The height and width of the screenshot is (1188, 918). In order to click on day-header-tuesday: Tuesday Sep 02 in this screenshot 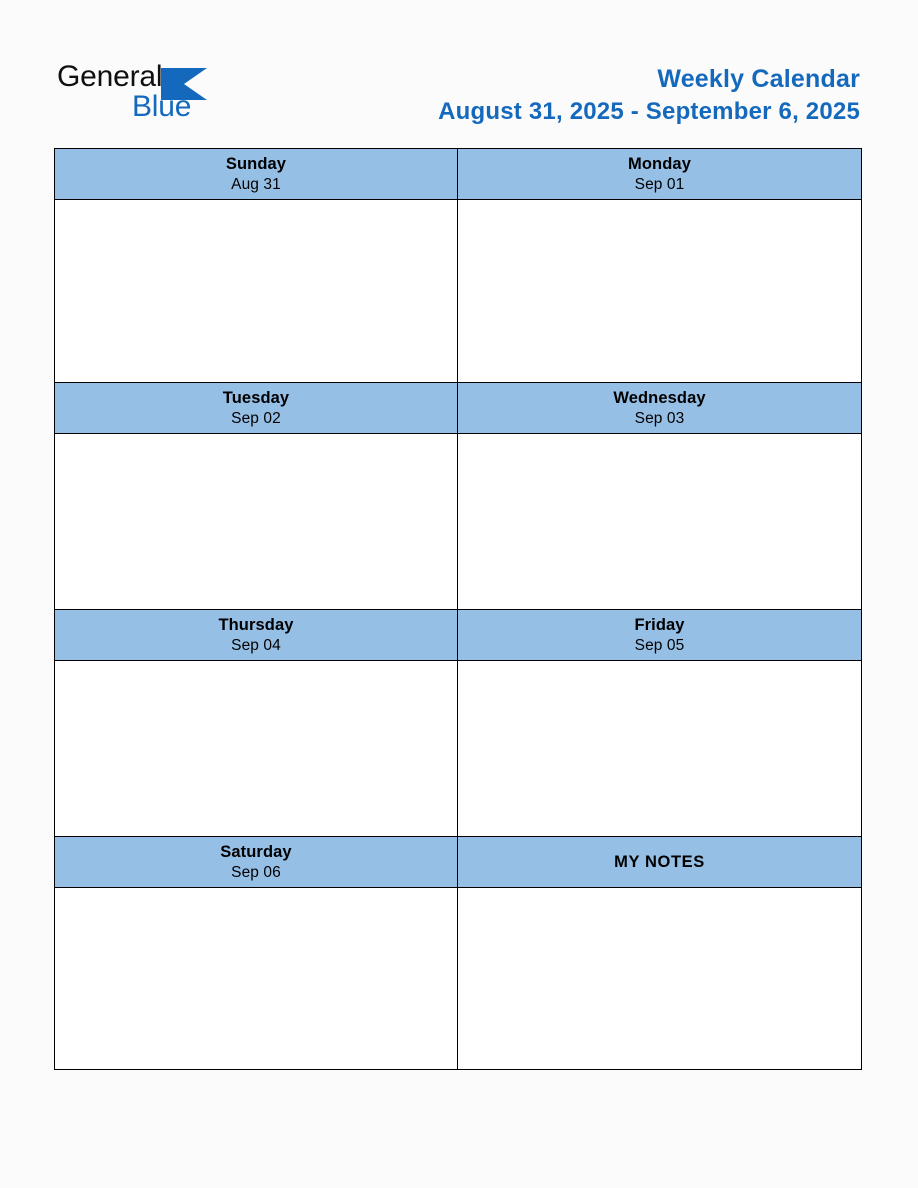, I will do `click(256, 408)`.